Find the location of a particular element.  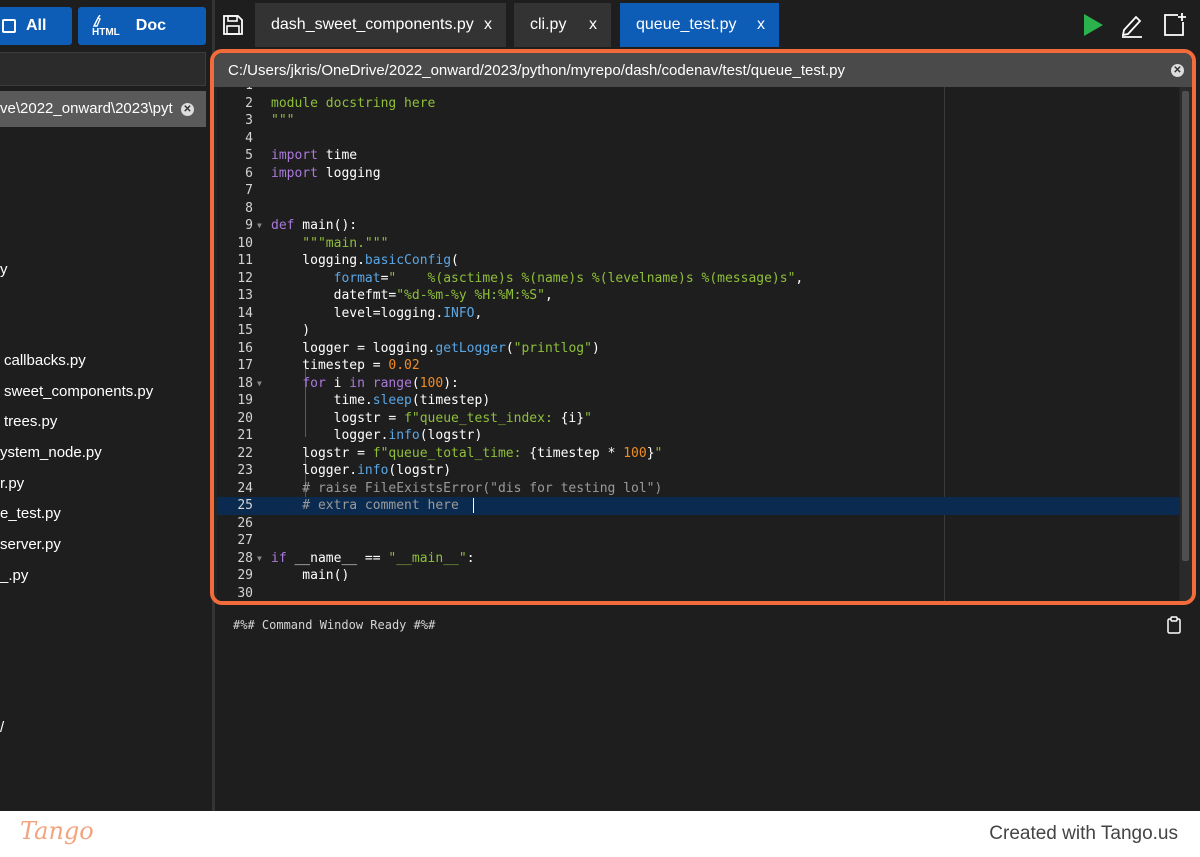

code-line: 28 ▼ if __name__ == "__main__": is located at coordinates (356, 559).